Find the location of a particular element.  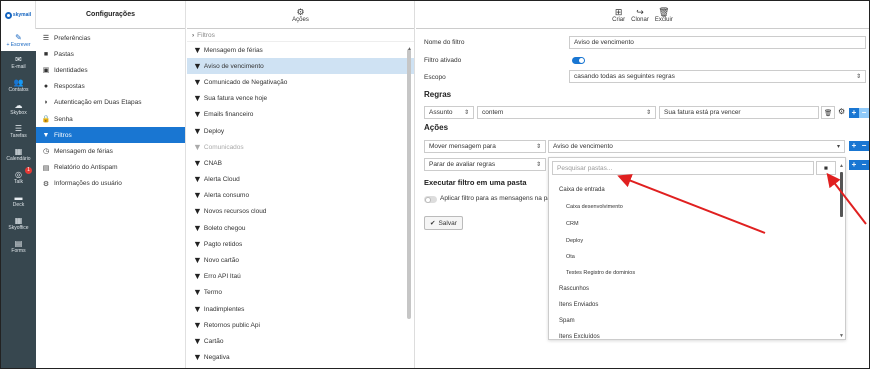

annotation-arrow-folder-button is located at coordinates (846, 198).